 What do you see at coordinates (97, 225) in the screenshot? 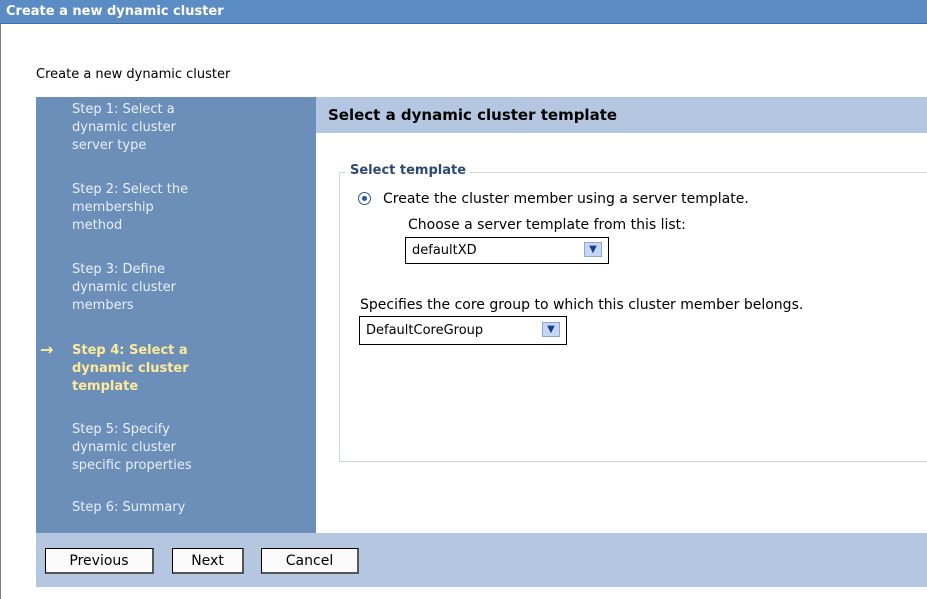
I see `step-2-line-3: method` at bounding box center [97, 225].